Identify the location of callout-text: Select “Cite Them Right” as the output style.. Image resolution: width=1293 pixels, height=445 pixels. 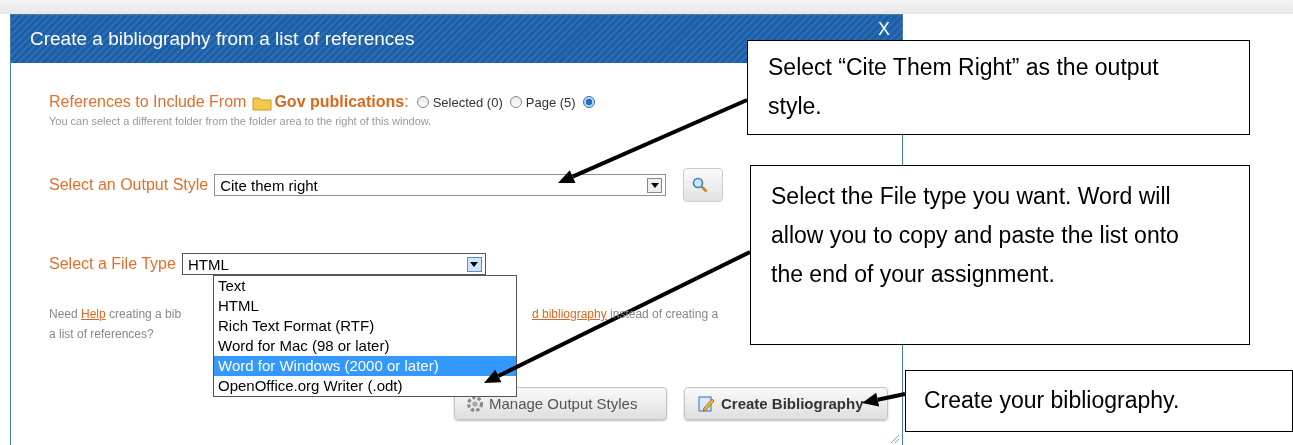
(963, 86).